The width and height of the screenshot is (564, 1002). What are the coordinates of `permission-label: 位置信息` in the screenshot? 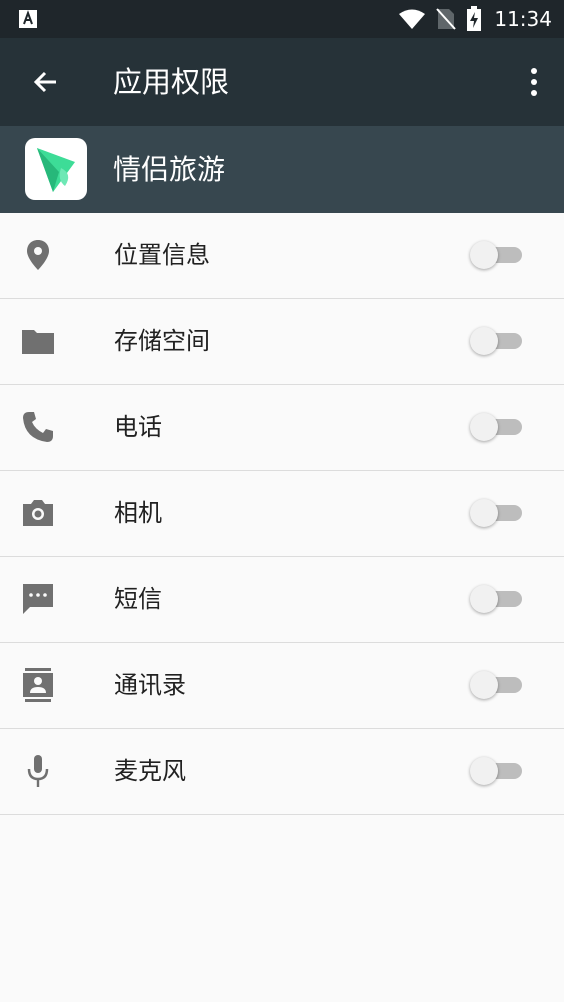 It's located at (162, 255).